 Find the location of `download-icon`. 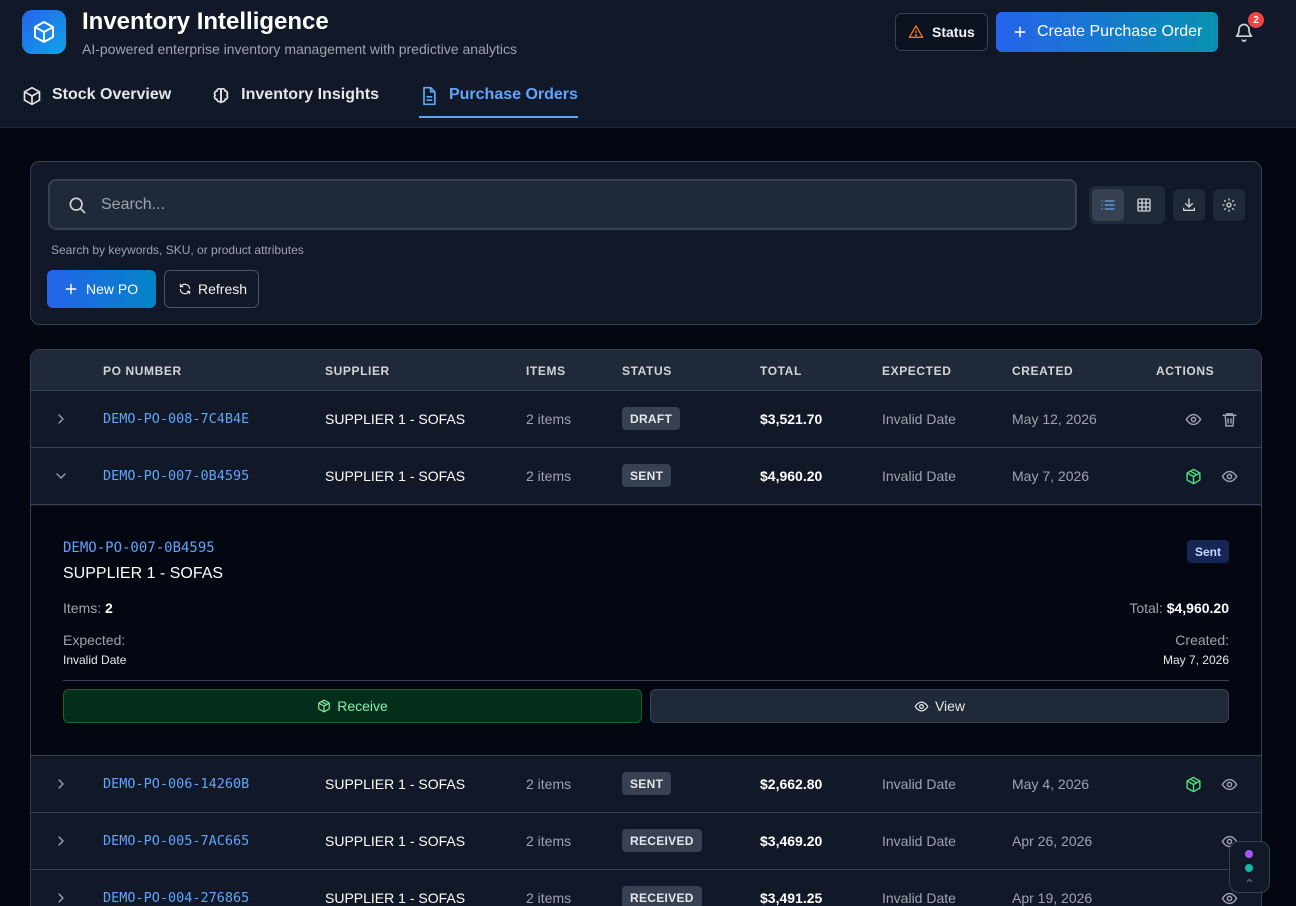

download-icon is located at coordinates (1189, 204).